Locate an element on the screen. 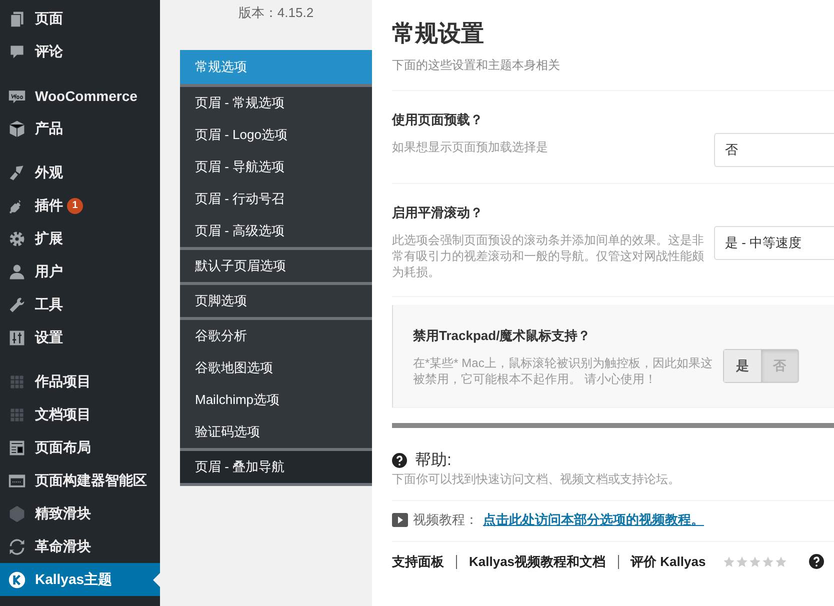 The image size is (834, 606). menu-item: 评论 is located at coordinates (80, 51).